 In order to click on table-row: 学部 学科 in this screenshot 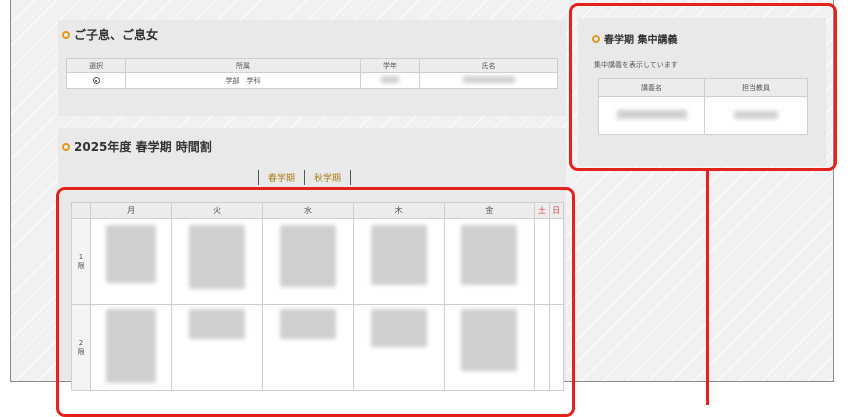, I will do `click(312, 80)`.